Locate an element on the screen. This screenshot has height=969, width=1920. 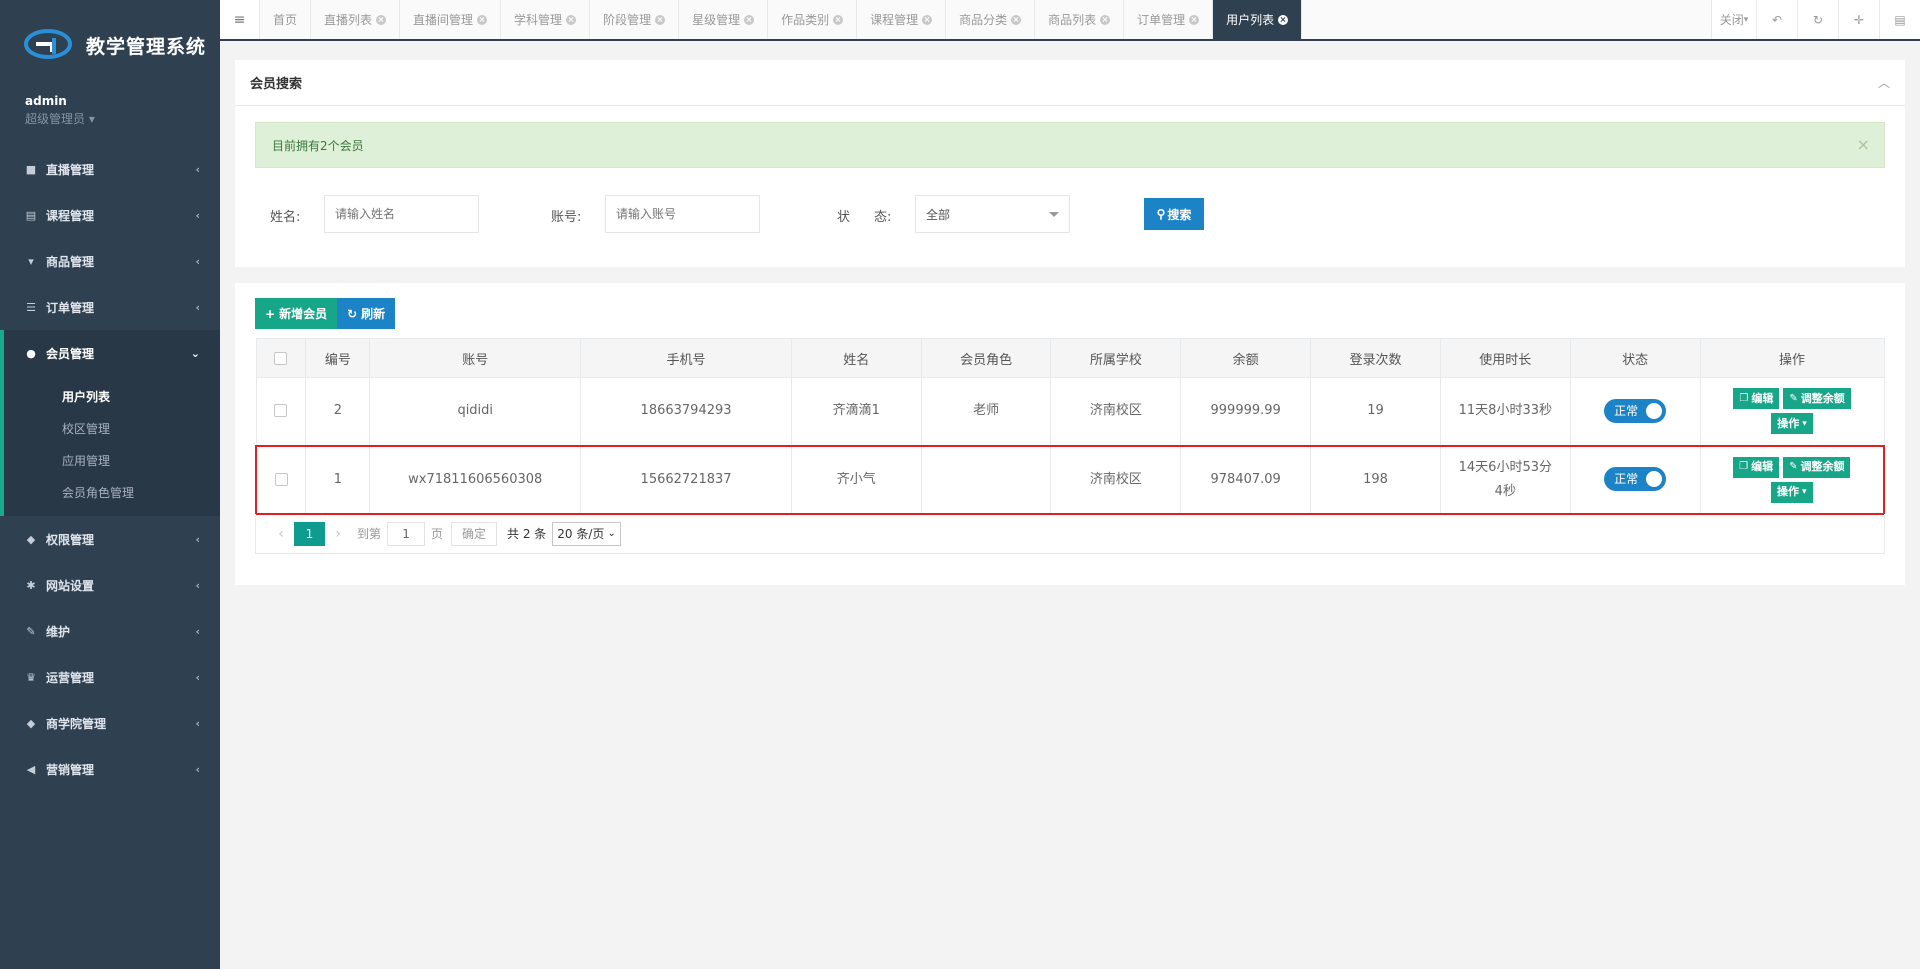
column-header: 会员角色 is located at coordinates (986, 358).